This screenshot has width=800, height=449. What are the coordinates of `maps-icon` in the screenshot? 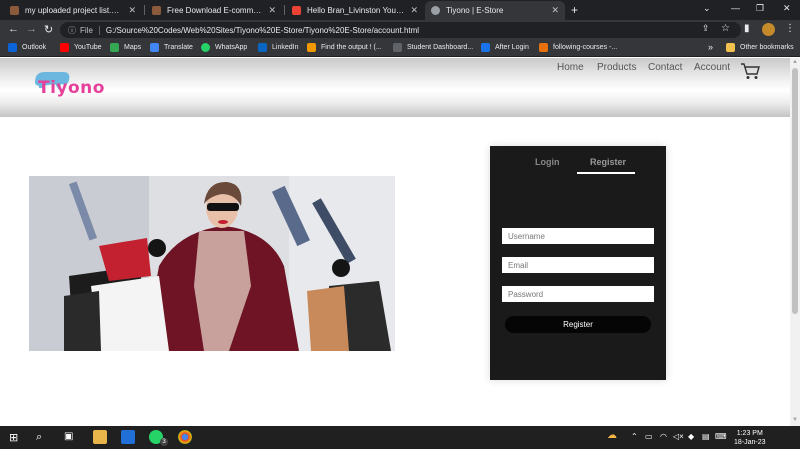 It's located at (114, 47).